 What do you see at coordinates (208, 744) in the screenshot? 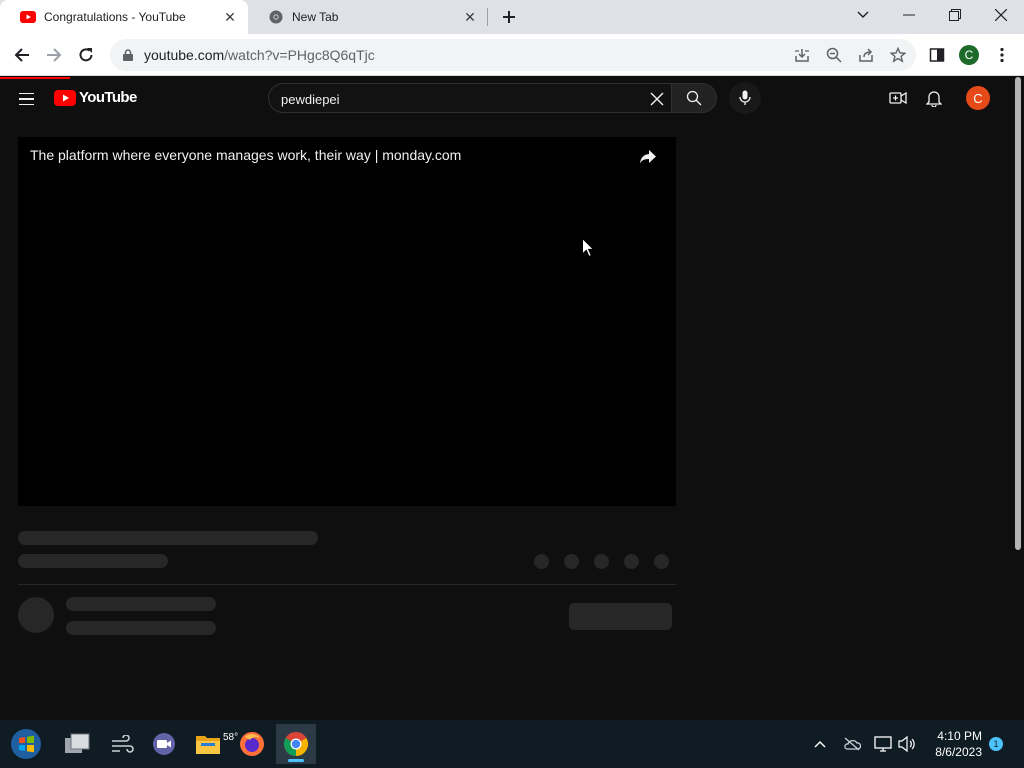
I see `file-explorer-icon` at bounding box center [208, 744].